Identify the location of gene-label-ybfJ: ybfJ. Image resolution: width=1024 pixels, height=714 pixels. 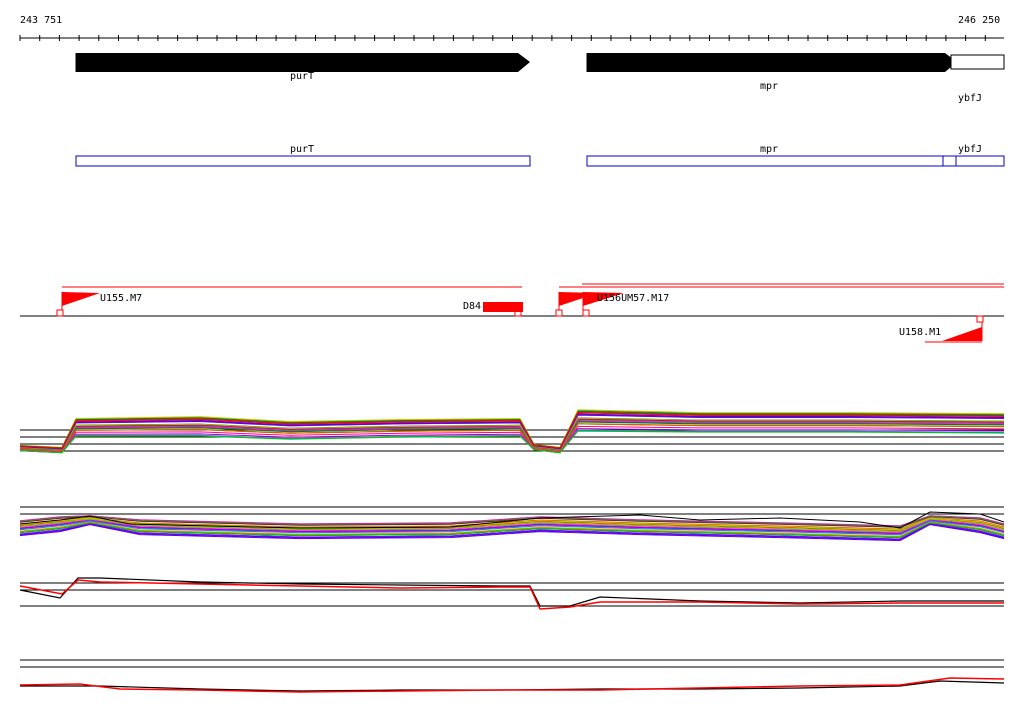
(970, 98).